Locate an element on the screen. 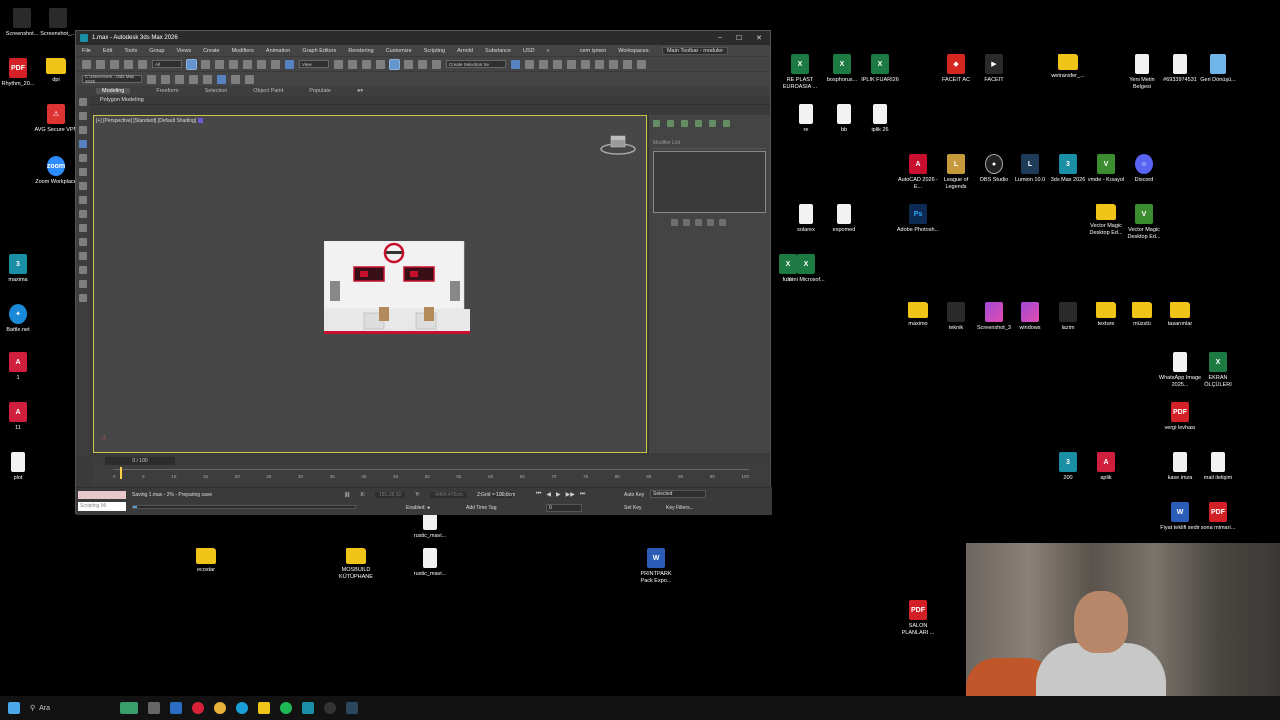  opera-gx-icon is located at coordinates (198, 708).